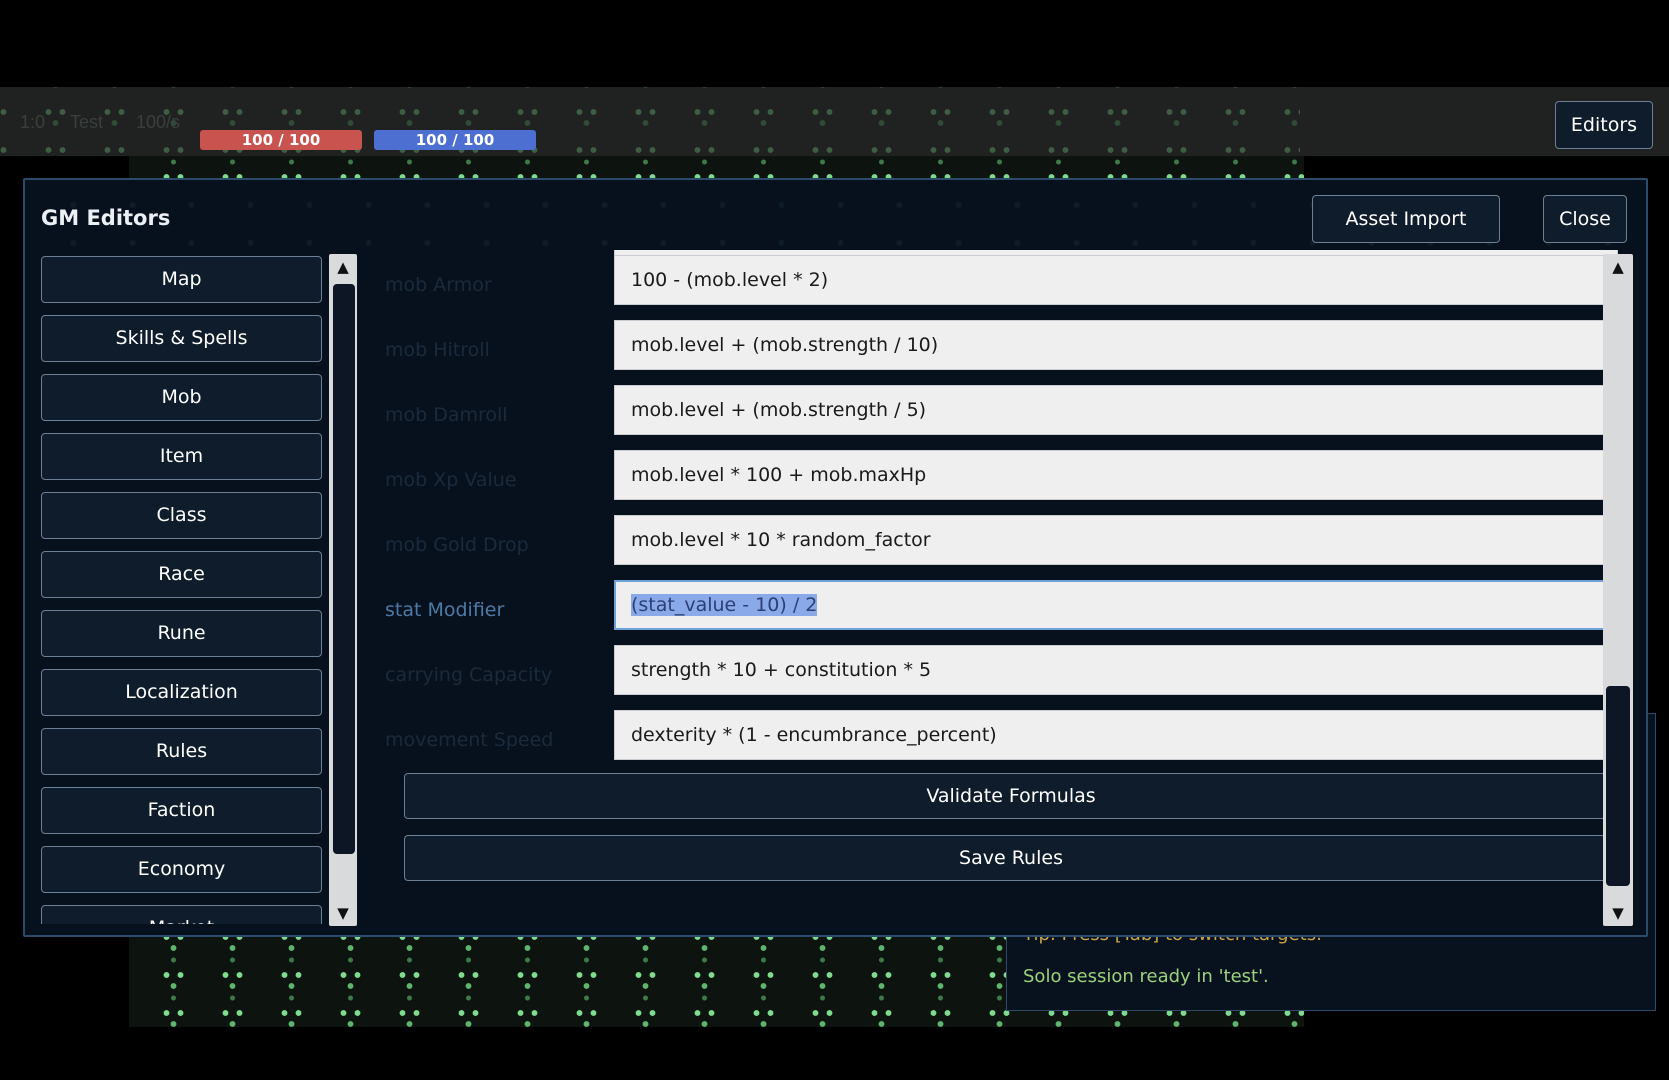 The width and height of the screenshot is (1669, 1080). What do you see at coordinates (1116, 345) in the screenshot?
I see `rule-field-mob-hitroll: mob.level + (mob.strength / 10)` at bounding box center [1116, 345].